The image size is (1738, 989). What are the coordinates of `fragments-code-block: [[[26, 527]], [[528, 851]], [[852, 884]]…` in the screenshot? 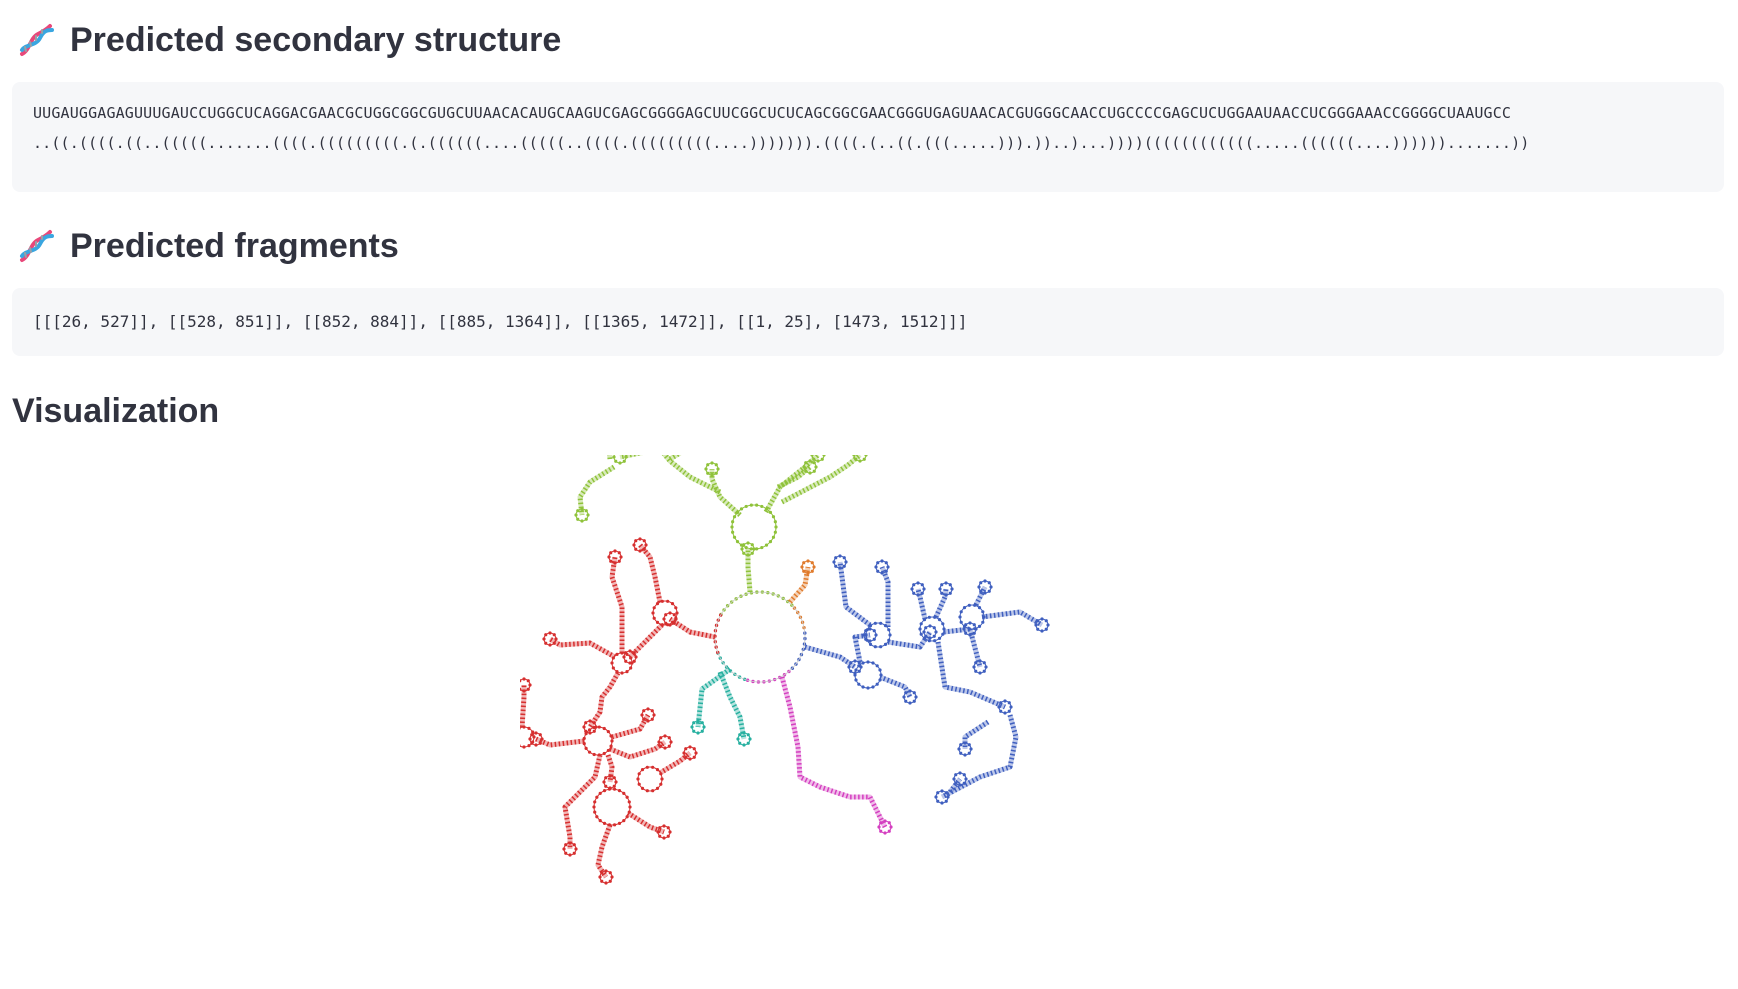 It's located at (868, 322).